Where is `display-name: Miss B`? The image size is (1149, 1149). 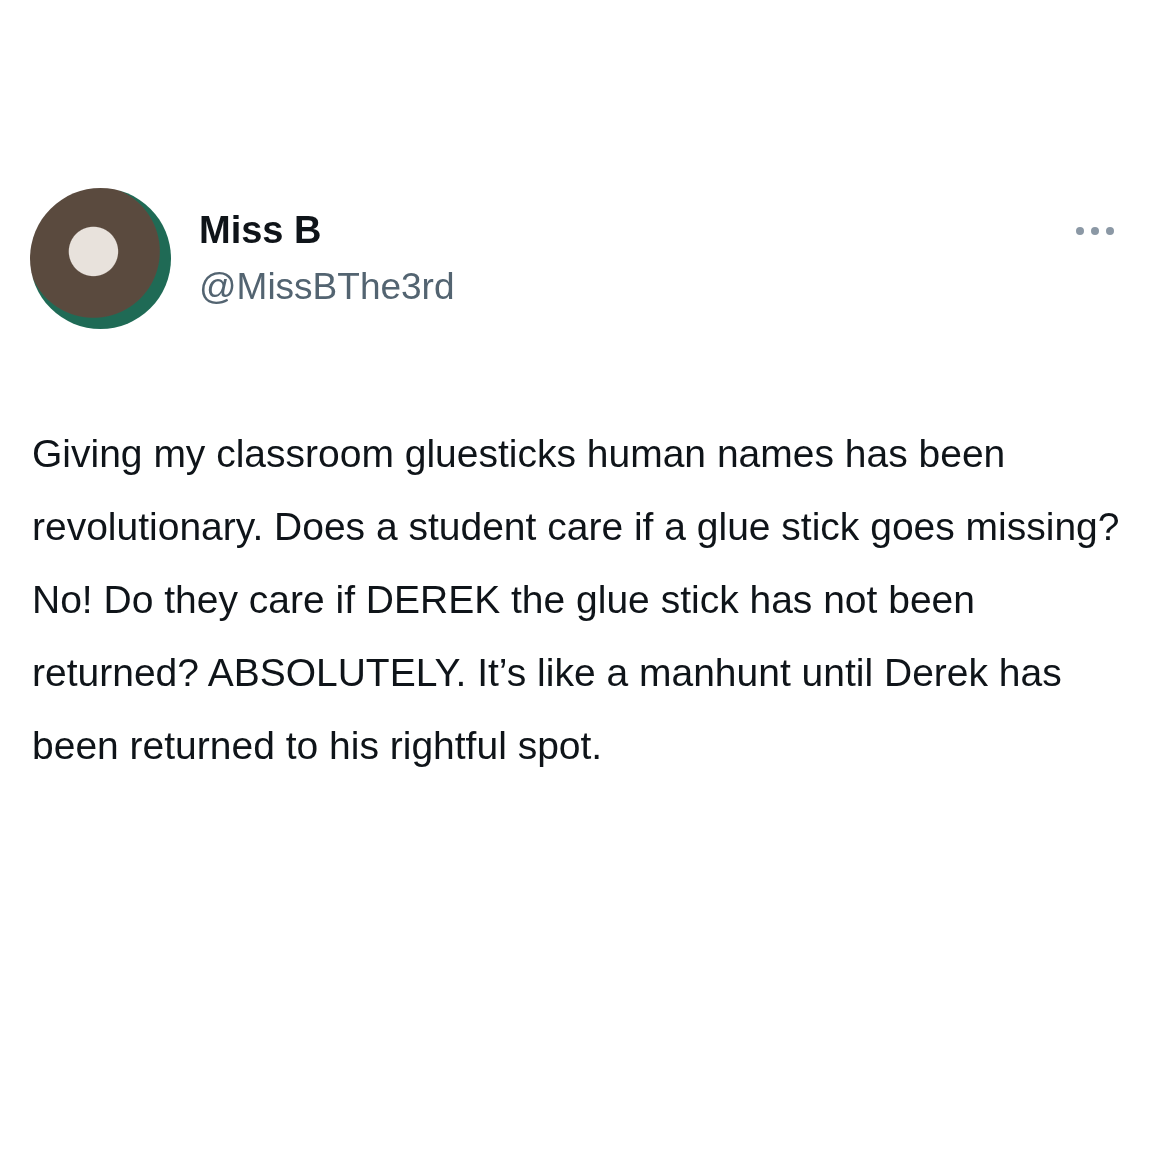 display-name: Miss B is located at coordinates (260, 230).